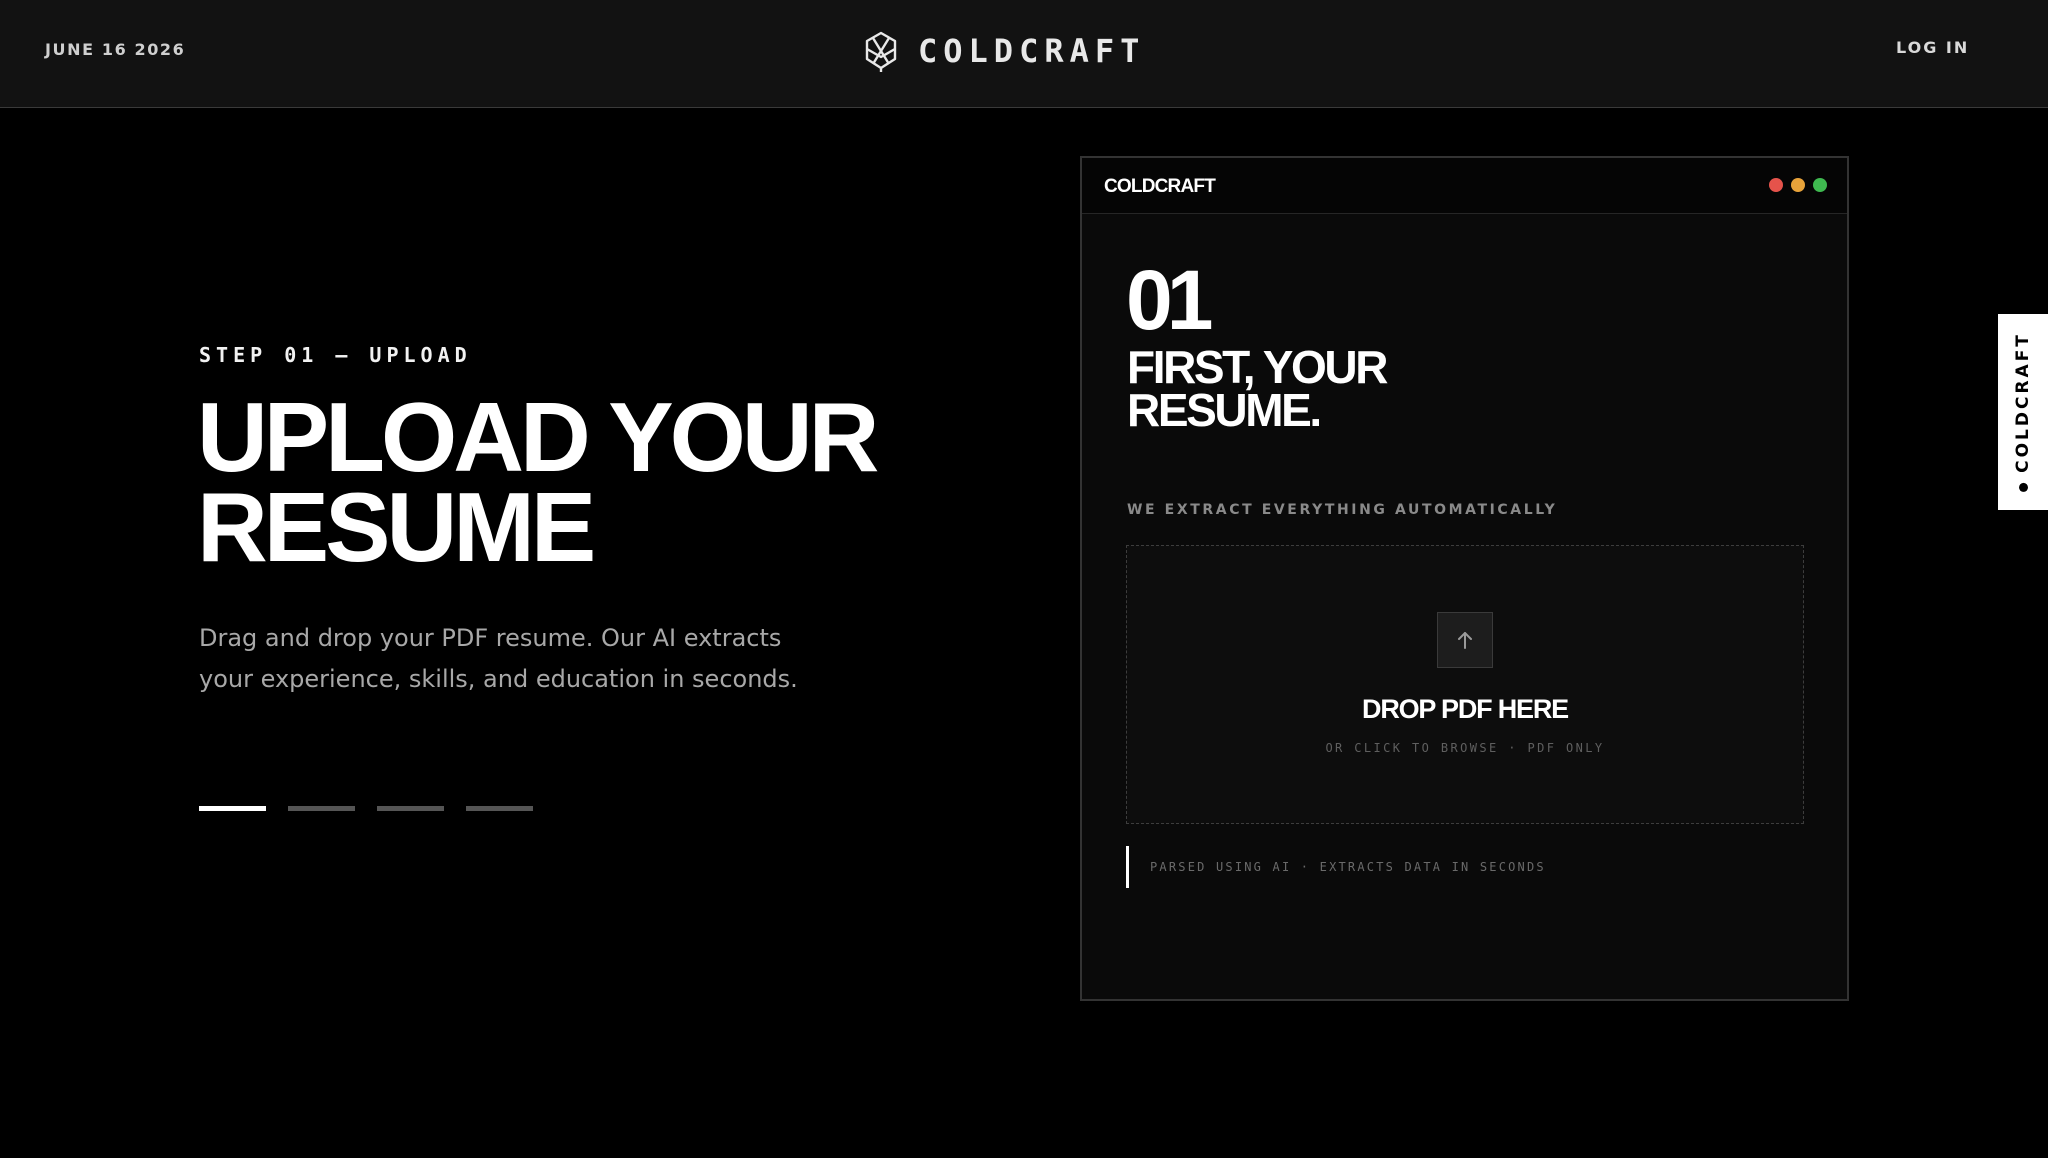  I want to click on window-heading: FIRST, YOUR RESUME., so click(1327, 388).